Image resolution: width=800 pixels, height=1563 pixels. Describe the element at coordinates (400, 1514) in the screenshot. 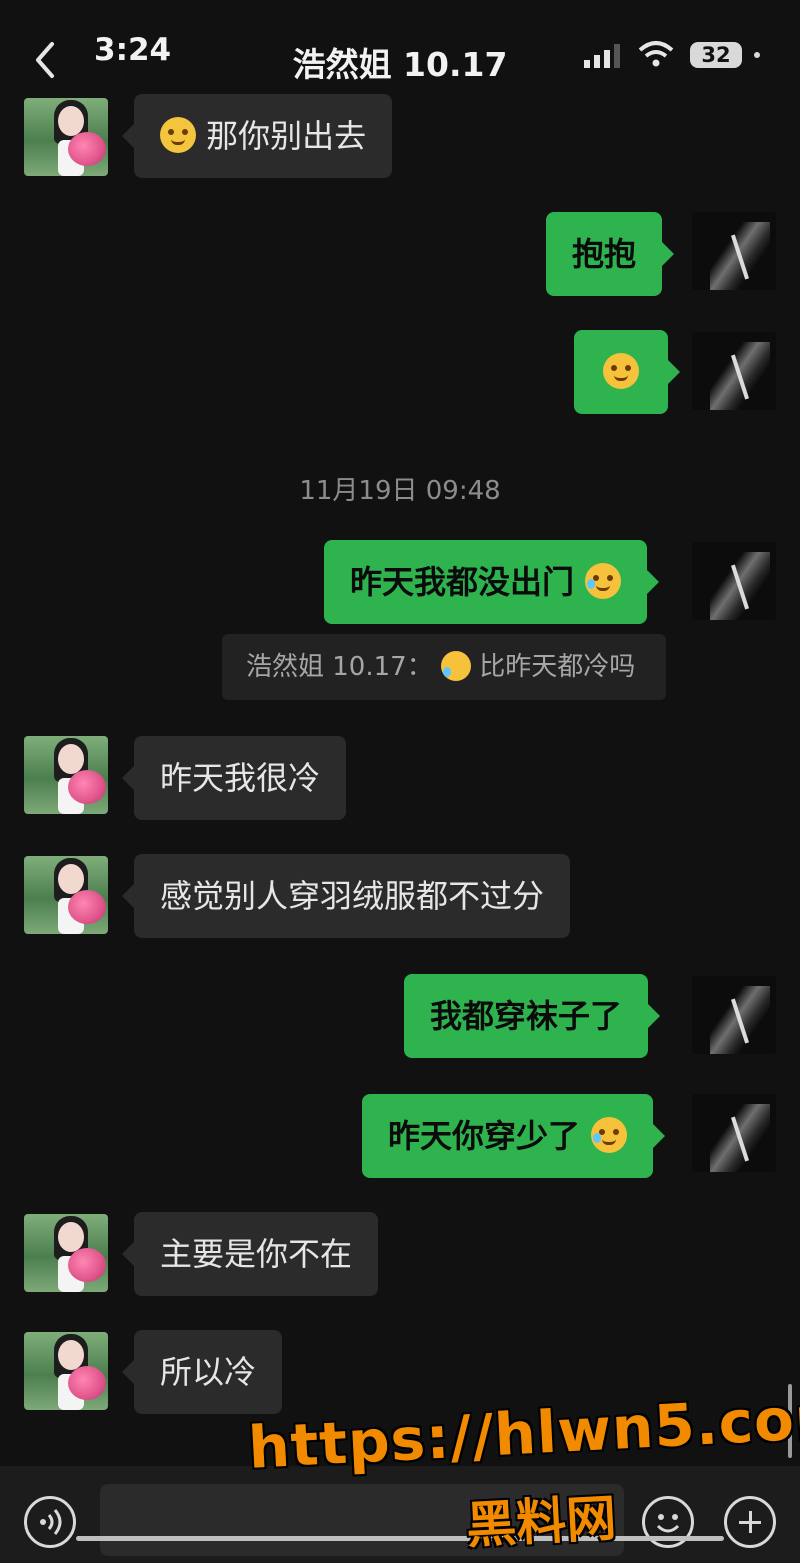

I see `input-bar` at that location.